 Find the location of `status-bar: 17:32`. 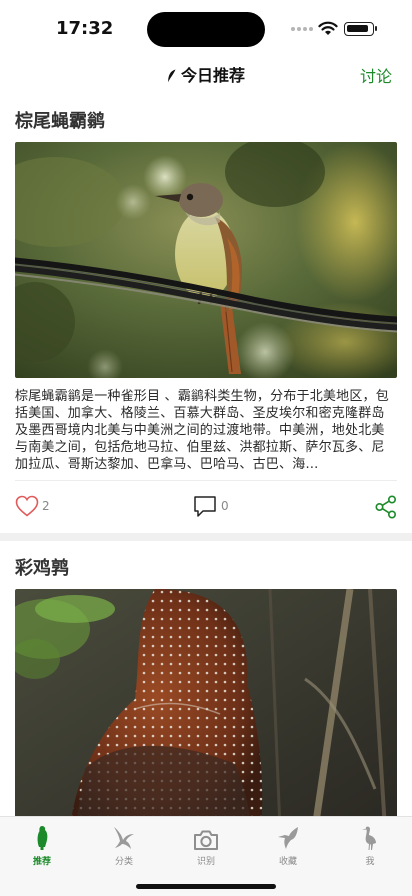

status-bar: 17:32 is located at coordinates (206, 30).